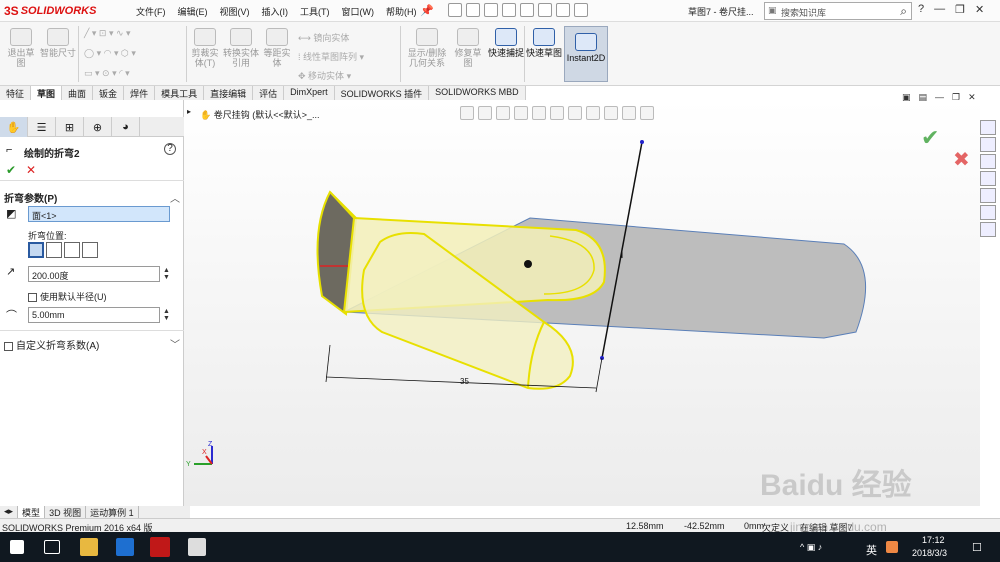 The height and width of the screenshot is (562, 1000). Describe the element at coordinates (930, 138) in the screenshot. I see `confirm-ok-icon: ✔` at that location.